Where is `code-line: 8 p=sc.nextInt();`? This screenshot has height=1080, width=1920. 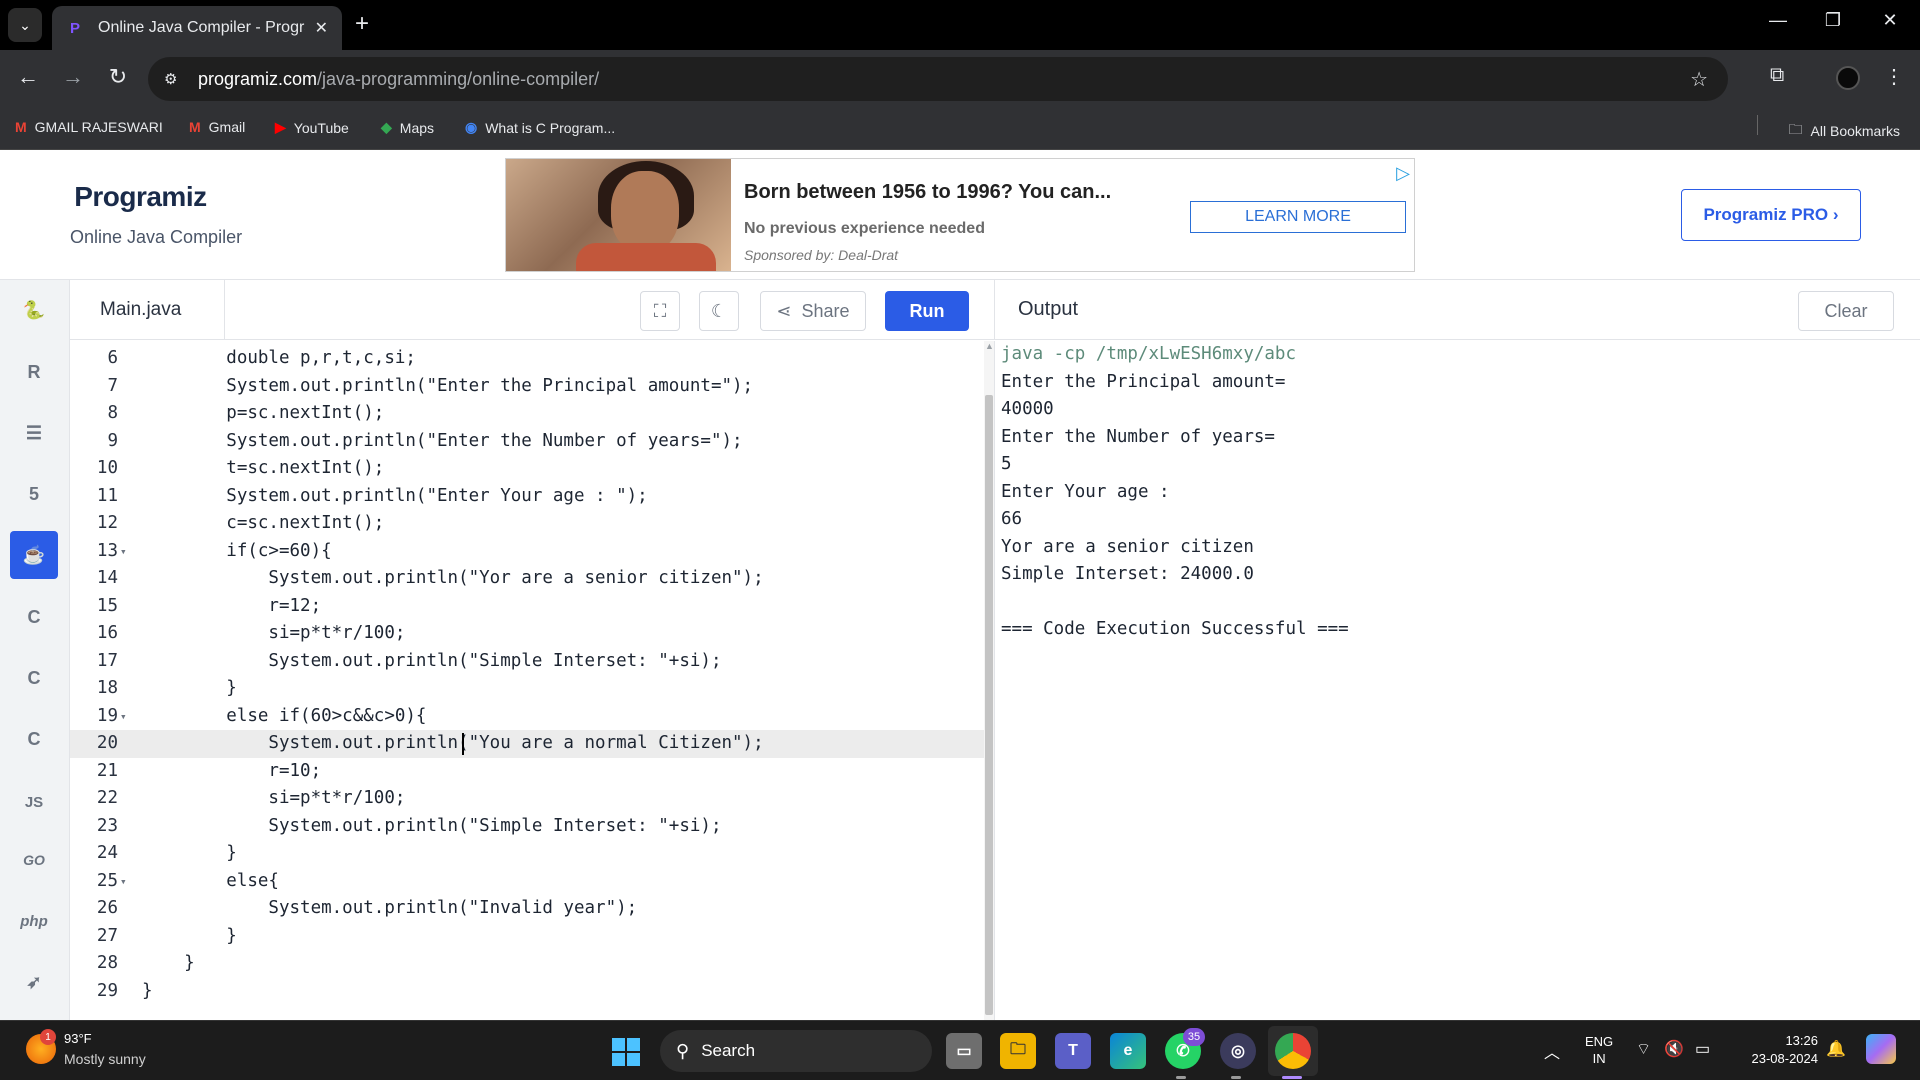
code-line: 8 p=sc.nextInt(); is located at coordinates (527, 414).